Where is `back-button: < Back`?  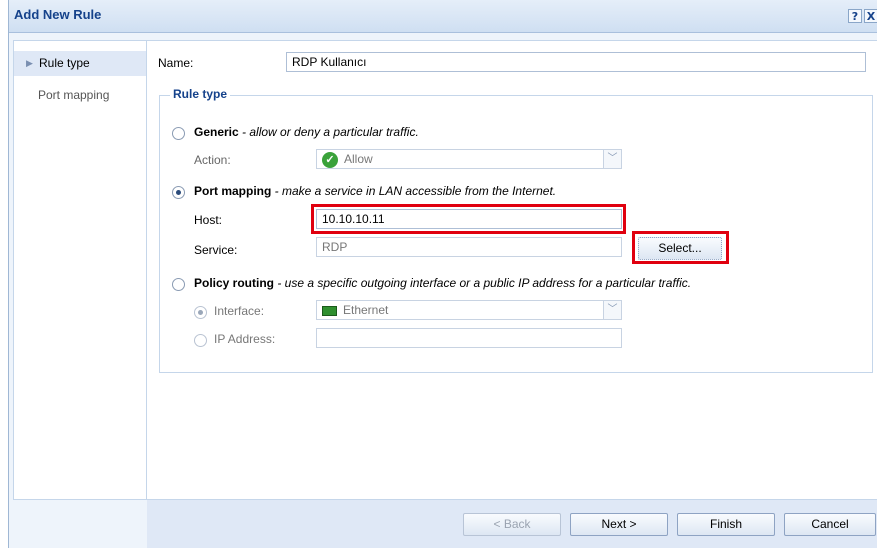 back-button: < Back is located at coordinates (512, 524).